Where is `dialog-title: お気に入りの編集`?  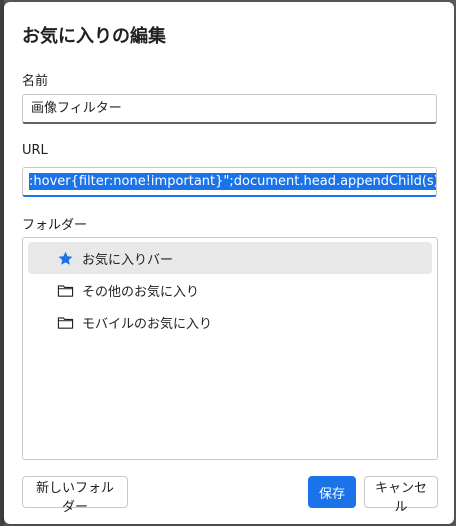 dialog-title: お気に入りの編集 is located at coordinates (94, 36).